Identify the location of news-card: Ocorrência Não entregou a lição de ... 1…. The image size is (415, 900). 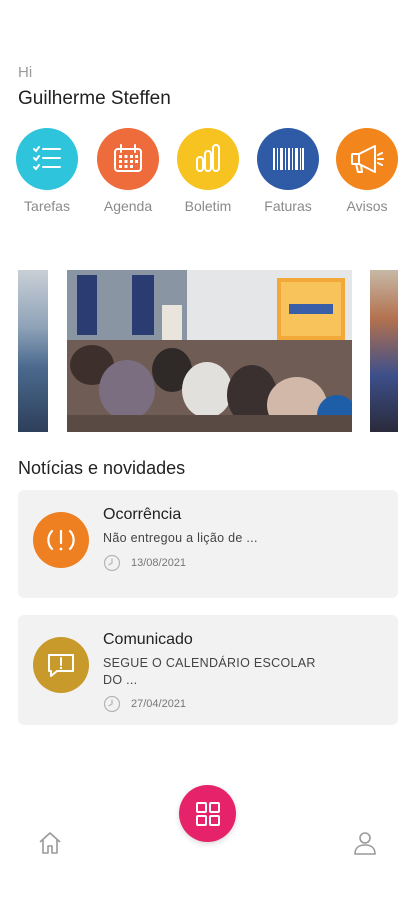
(208, 544).